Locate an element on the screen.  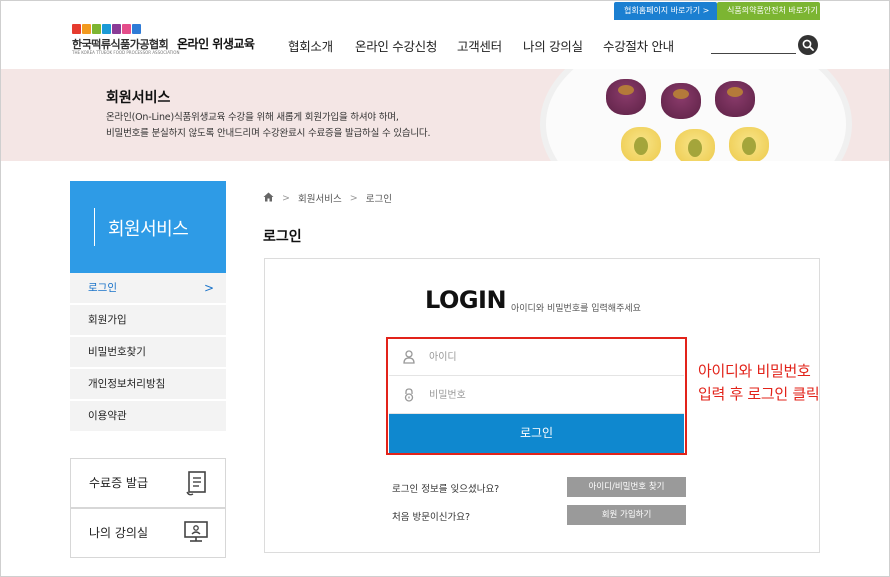
breadcrumb: > 회원서비스 > 로그인 is located at coordinates (327, 198).